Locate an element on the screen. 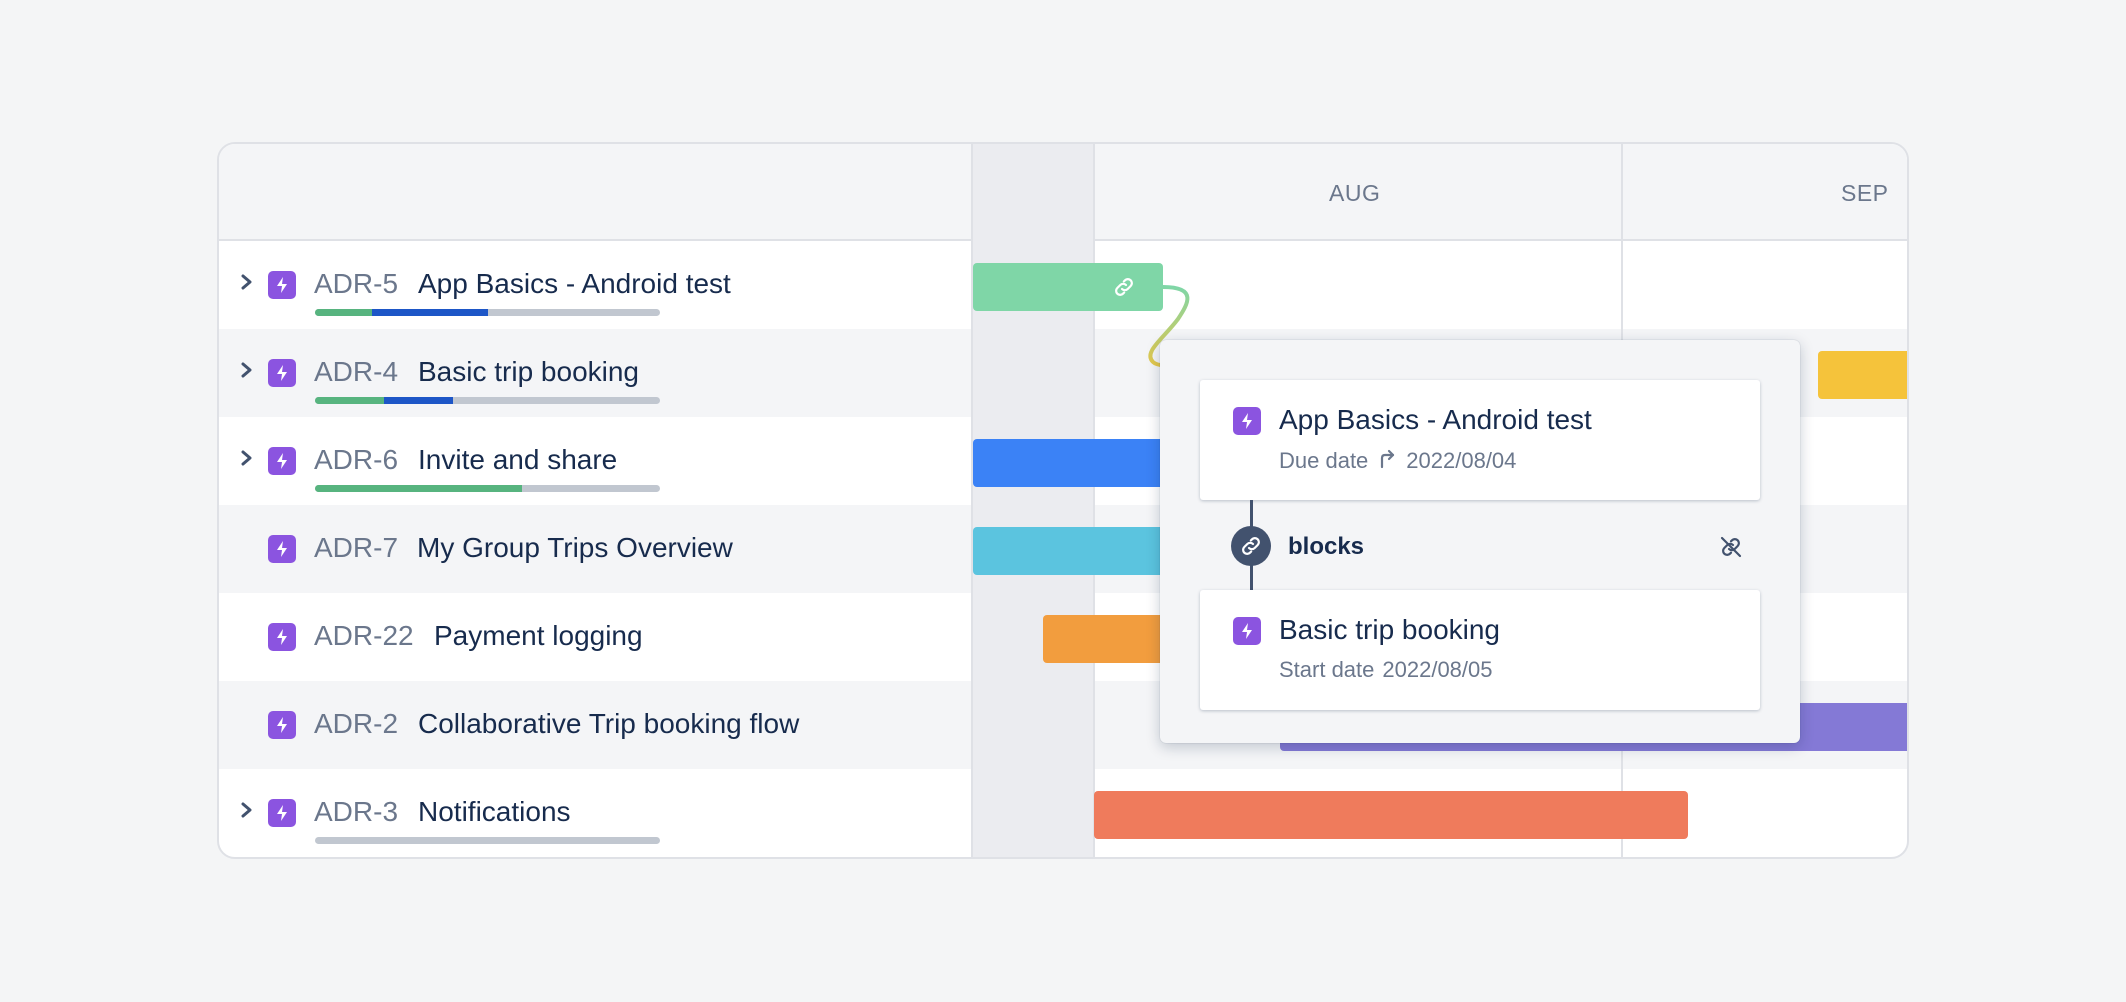 This screenshot has width=2126, height=1002. issue-key: ADR-3 is located at coordinates (356, 812).